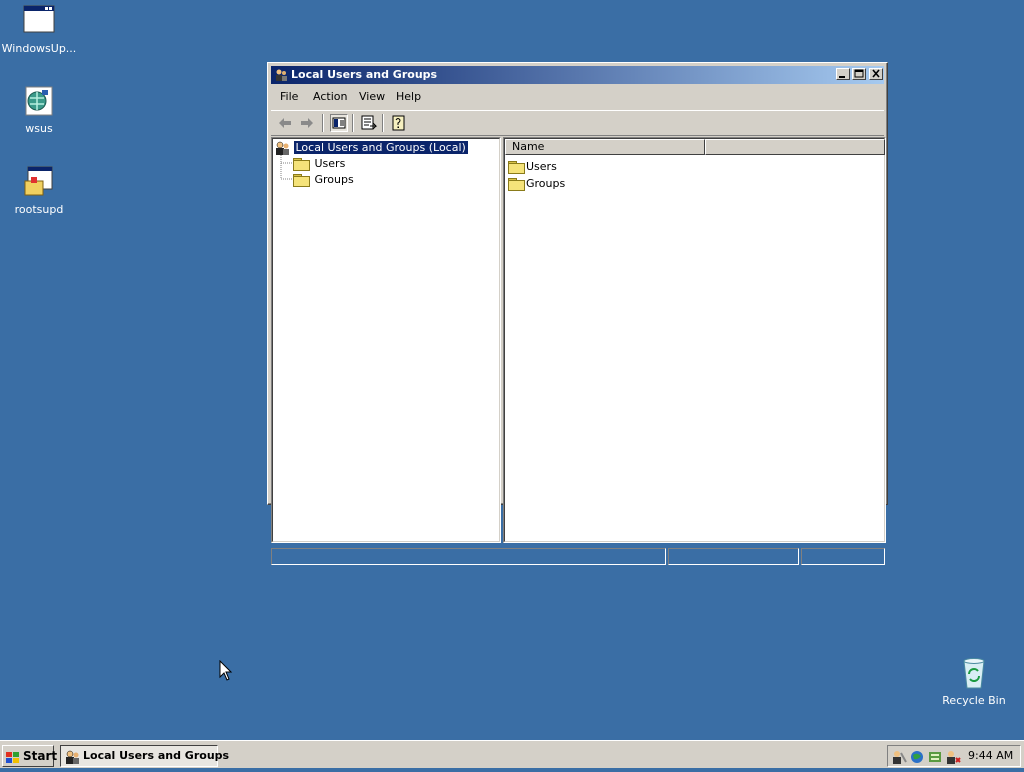 The width and height of the screenshot is (1024, 772). What do you see at coordinates (330, 163) in the screenshot?
I see `tree-item-label: Users` at bounding box center [330, 163].